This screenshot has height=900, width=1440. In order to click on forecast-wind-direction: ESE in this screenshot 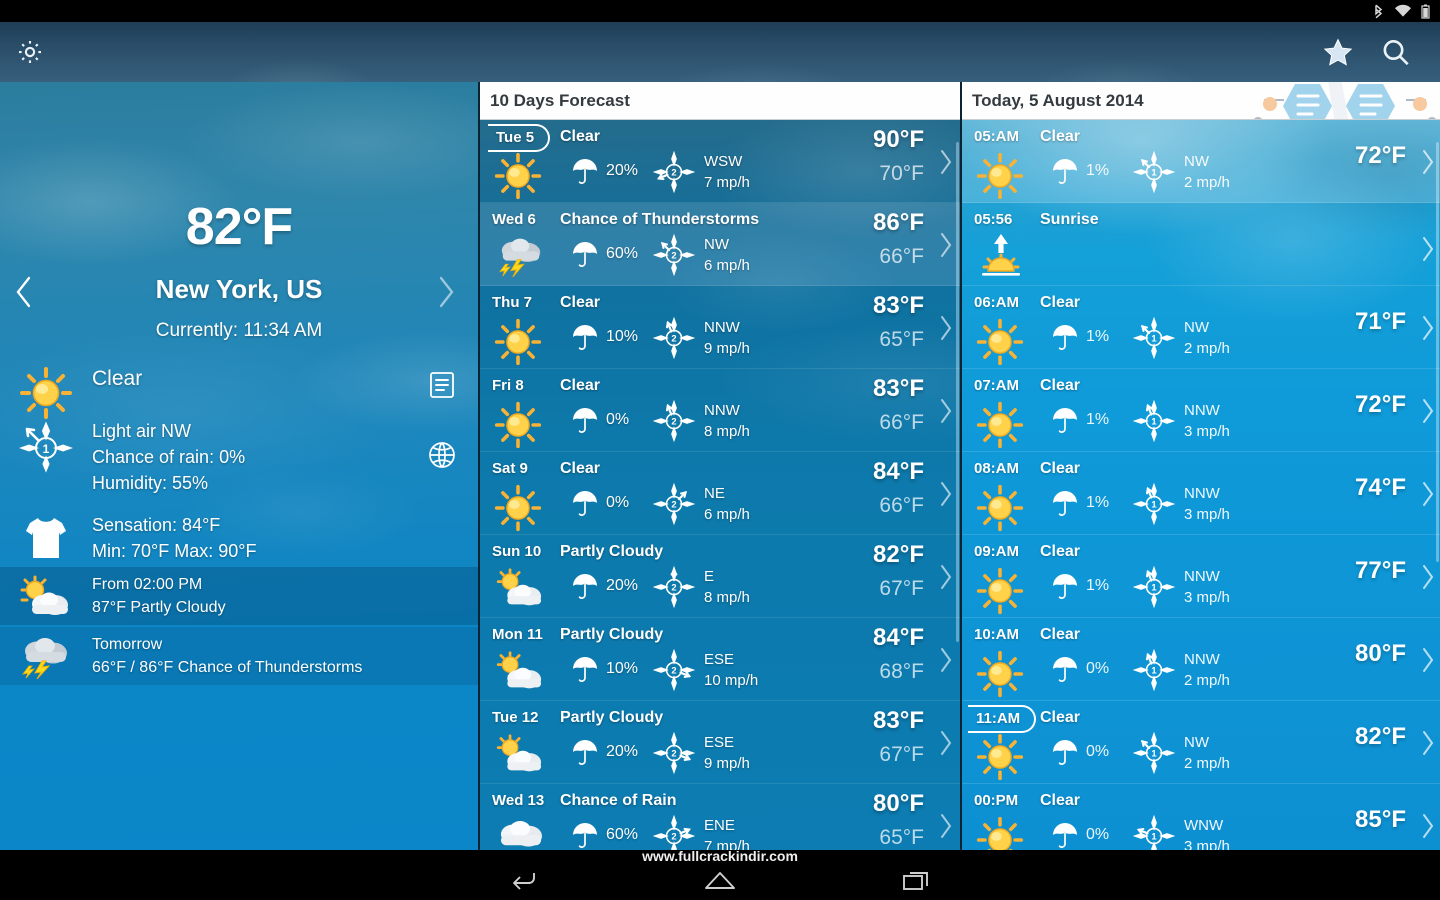, I will do `click(719, 742)`.